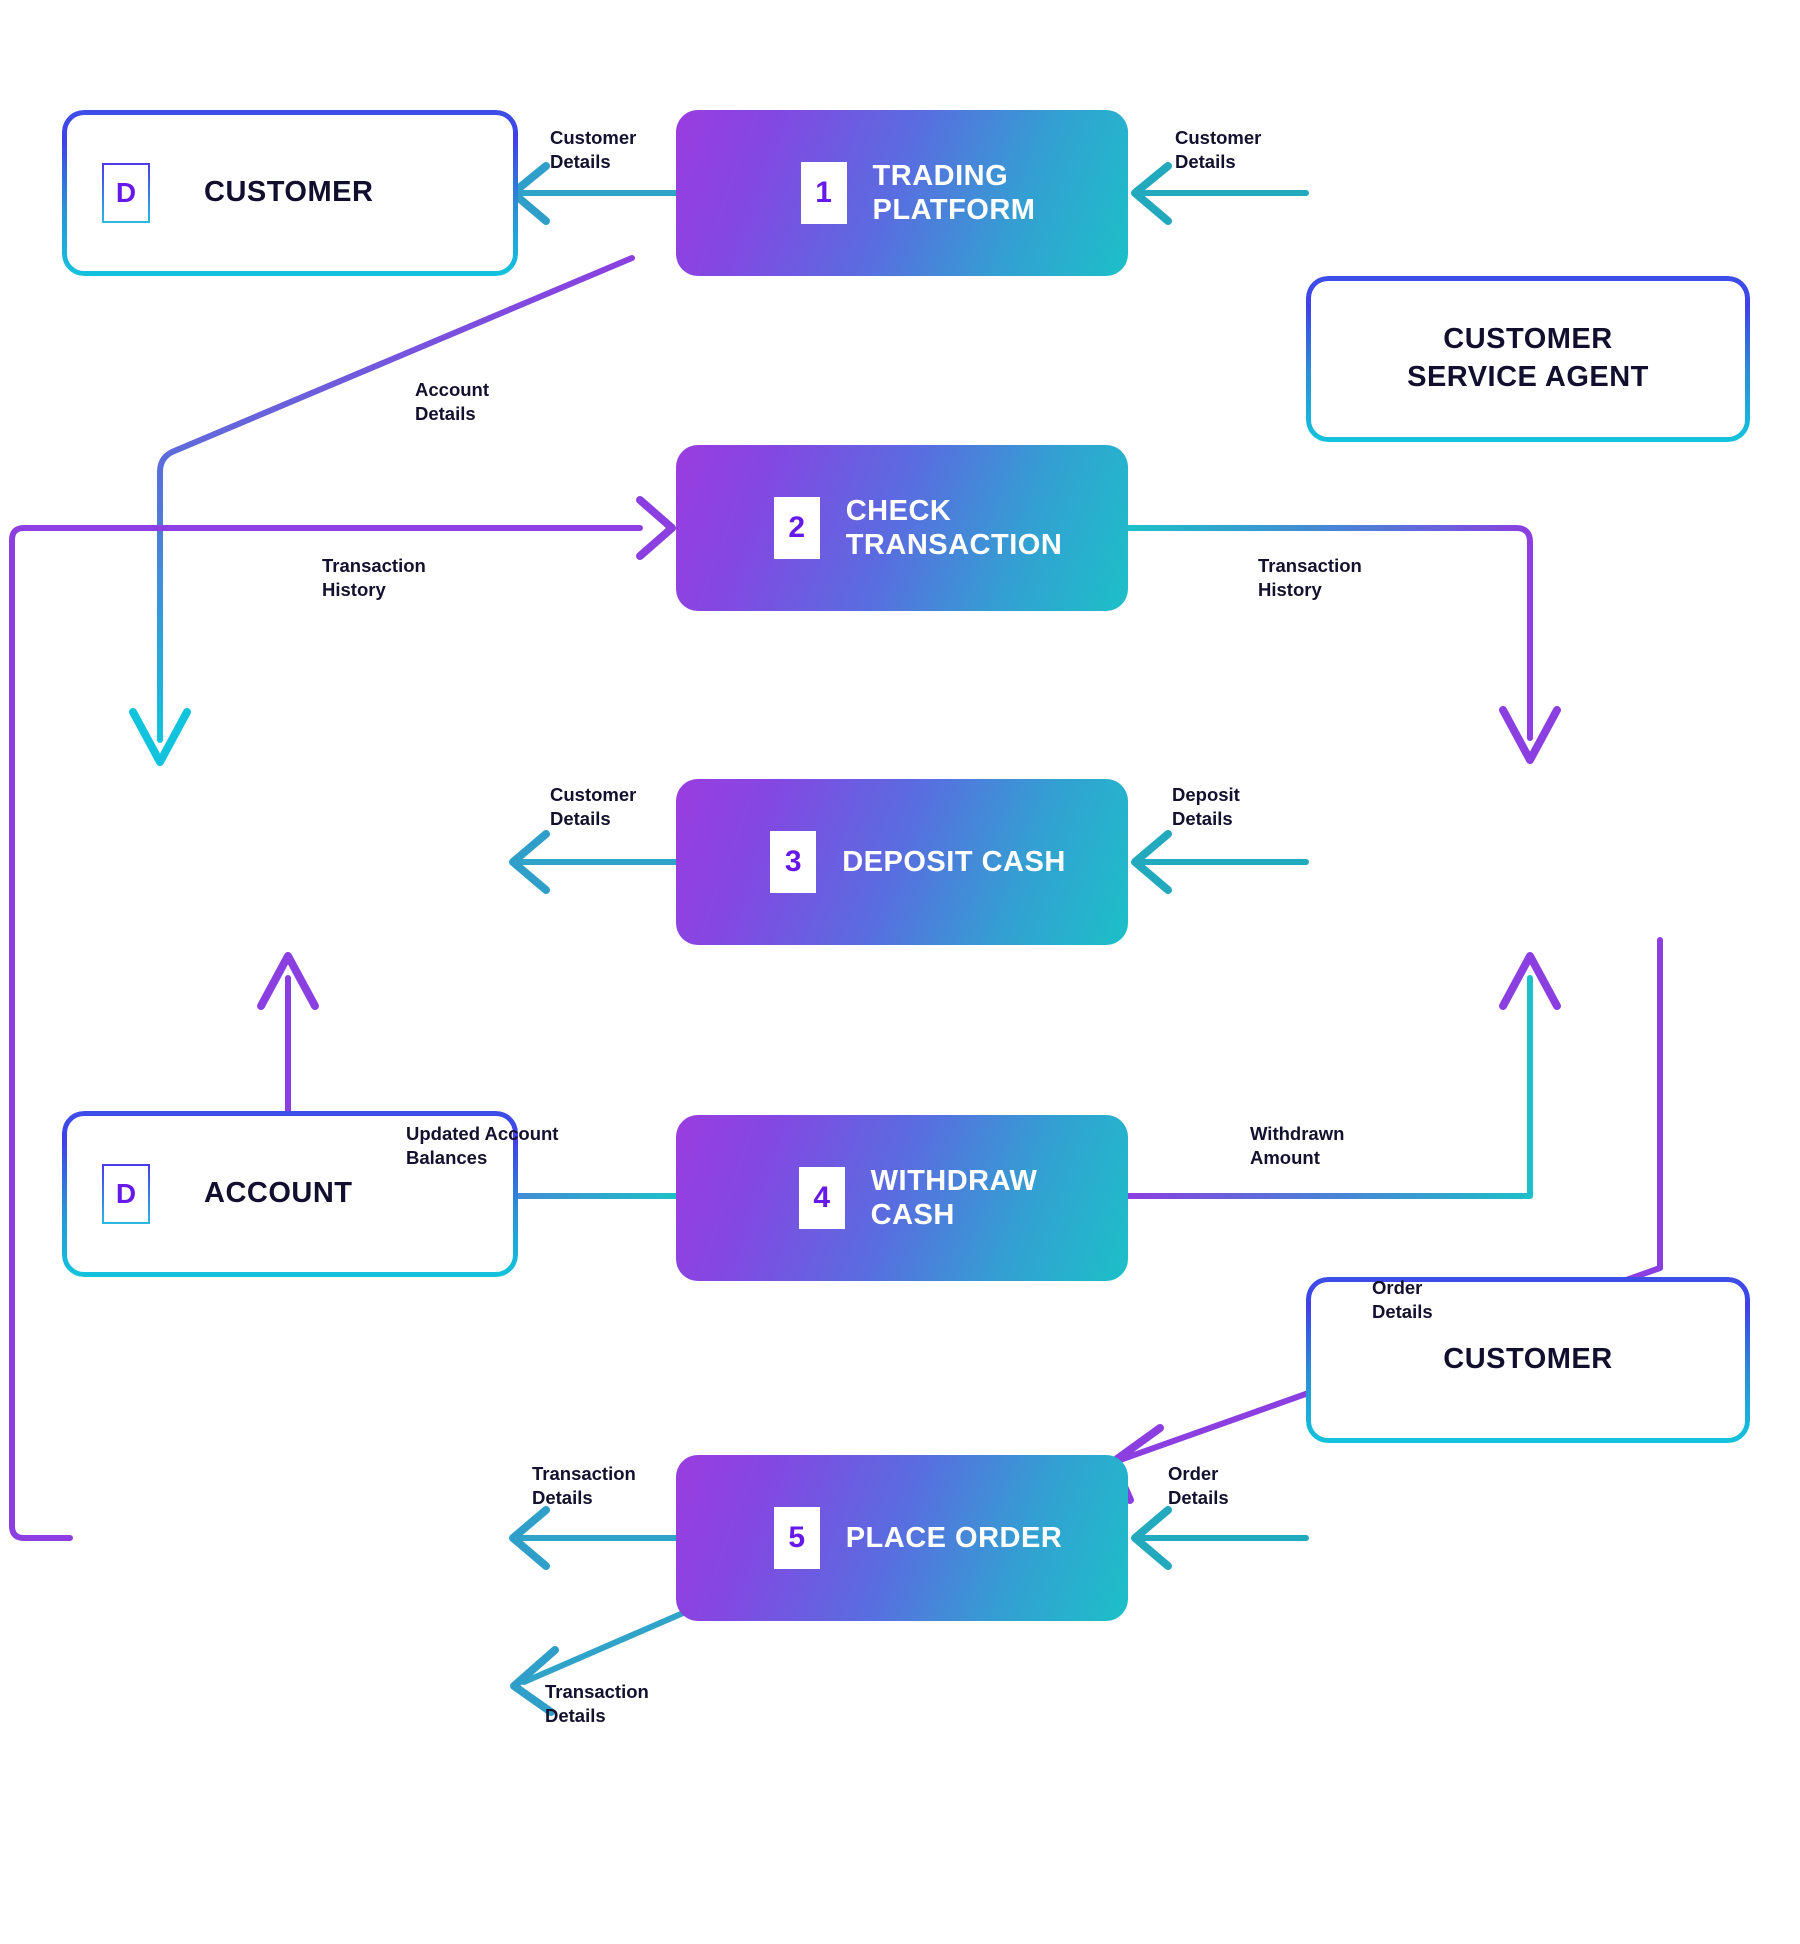  I want to click on process-withdraw-cash: 4 WITHDRAW CASH, so click(902, 1198).